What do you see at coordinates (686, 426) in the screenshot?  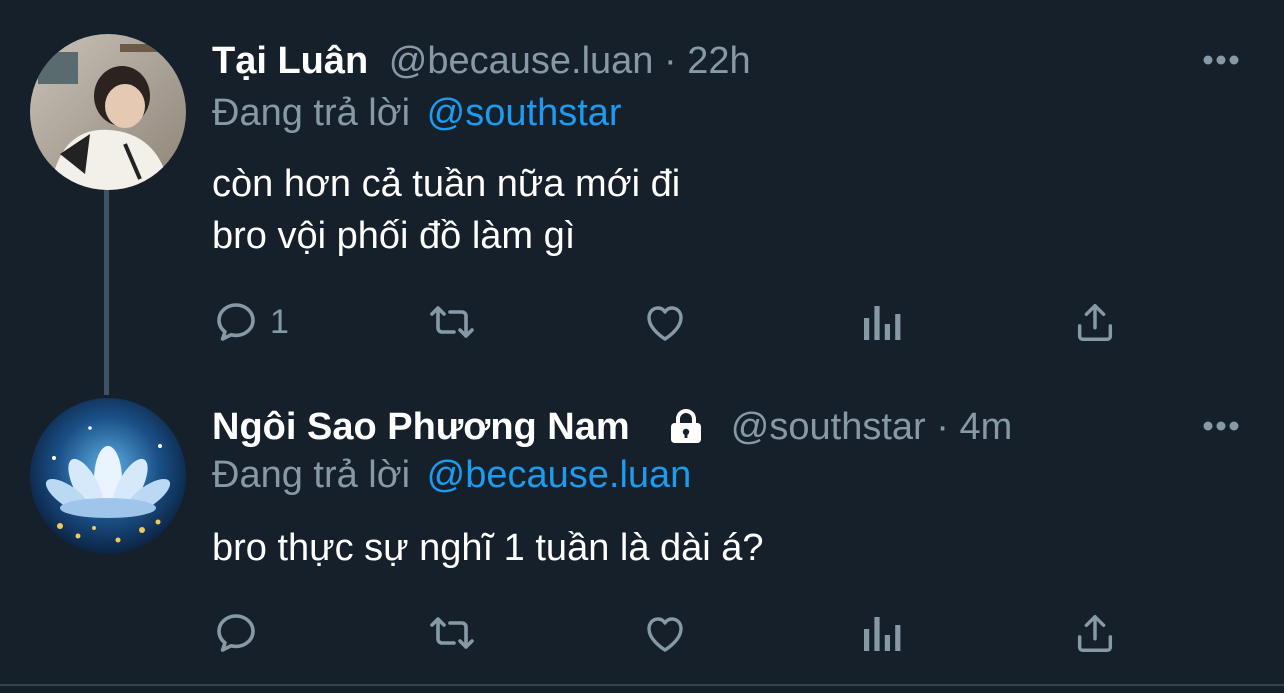 I see `lock-icon` at bounding box center [686, 426].